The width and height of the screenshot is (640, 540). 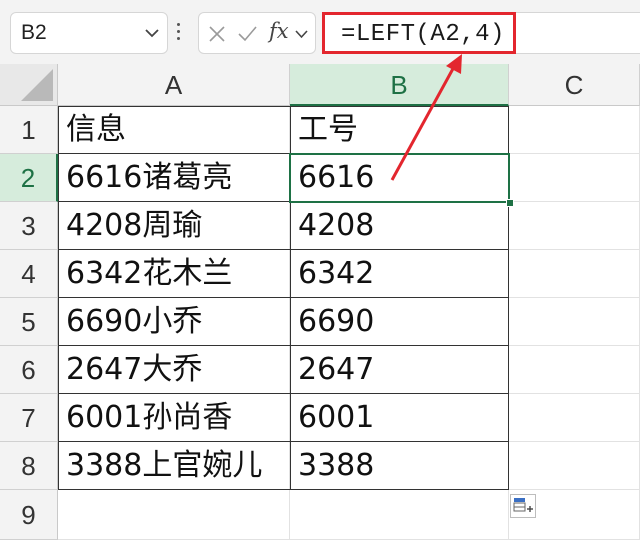 What do you see at coordinates (29, 178) in the screenshot?
I see `row-header-2: 2` at bounding box center [29, 178].